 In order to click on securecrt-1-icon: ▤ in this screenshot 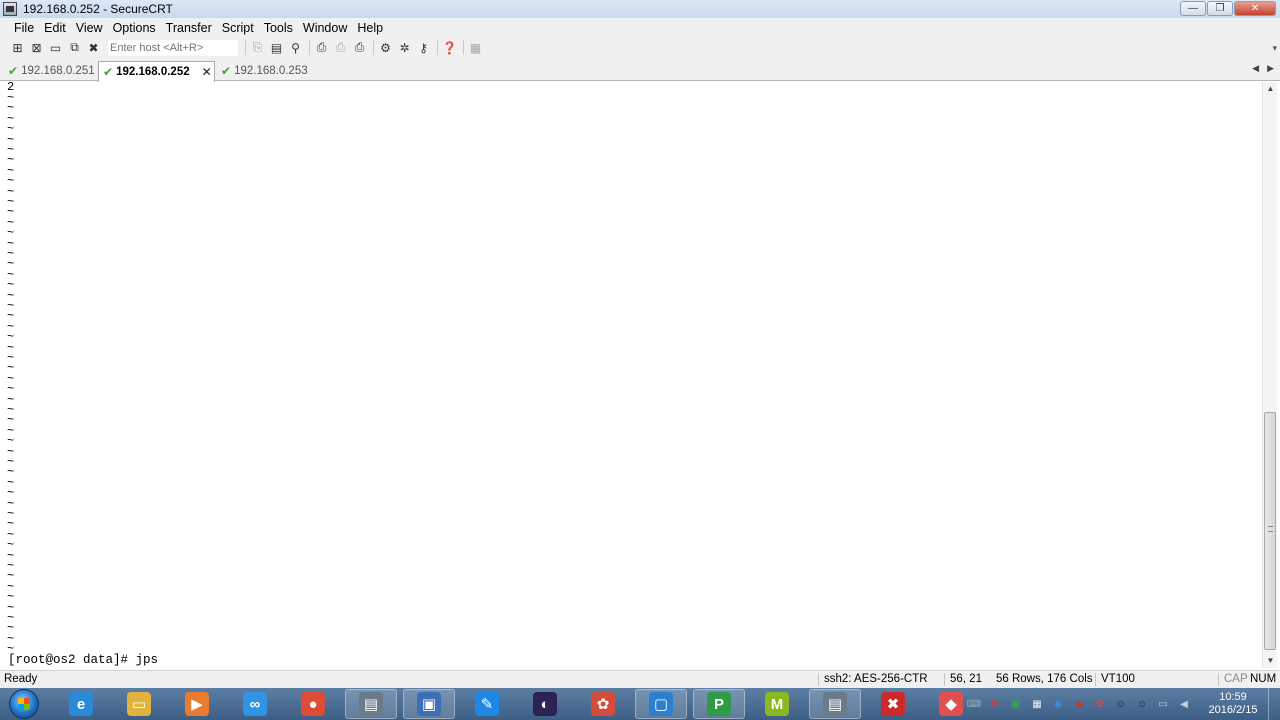, I will do `click(371, 704)`.